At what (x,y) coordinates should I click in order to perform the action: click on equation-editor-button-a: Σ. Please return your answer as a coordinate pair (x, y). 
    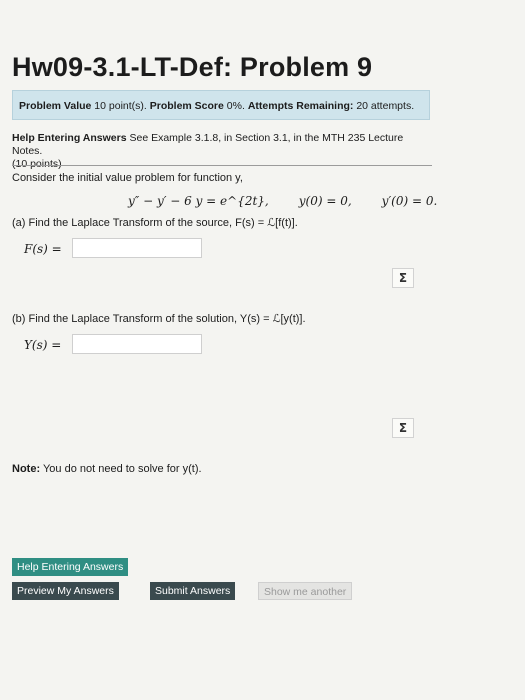
    Looking at the image, I should click on (403, 278).